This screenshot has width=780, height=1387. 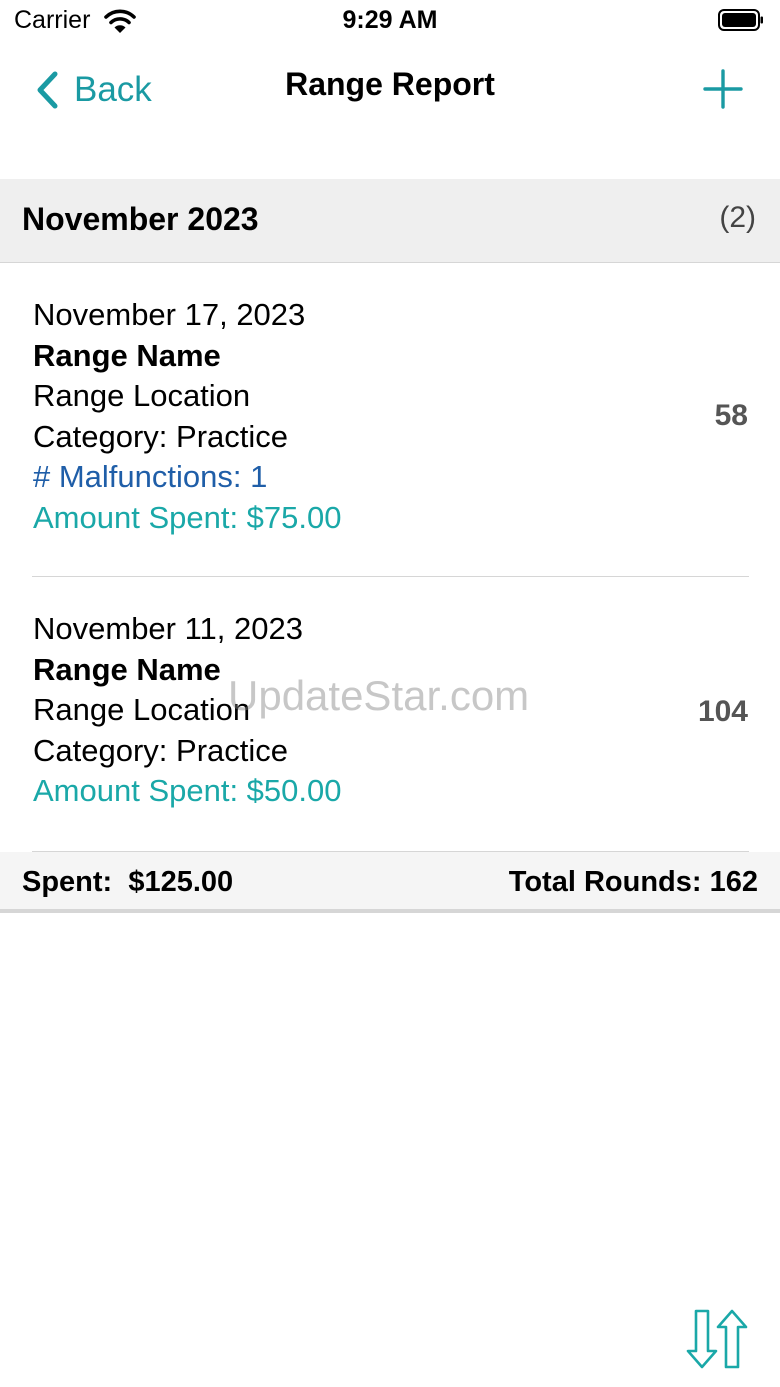 I want to click on entry-amount-spent: Amount Spent: $50.00, so click(x=187, y=790).